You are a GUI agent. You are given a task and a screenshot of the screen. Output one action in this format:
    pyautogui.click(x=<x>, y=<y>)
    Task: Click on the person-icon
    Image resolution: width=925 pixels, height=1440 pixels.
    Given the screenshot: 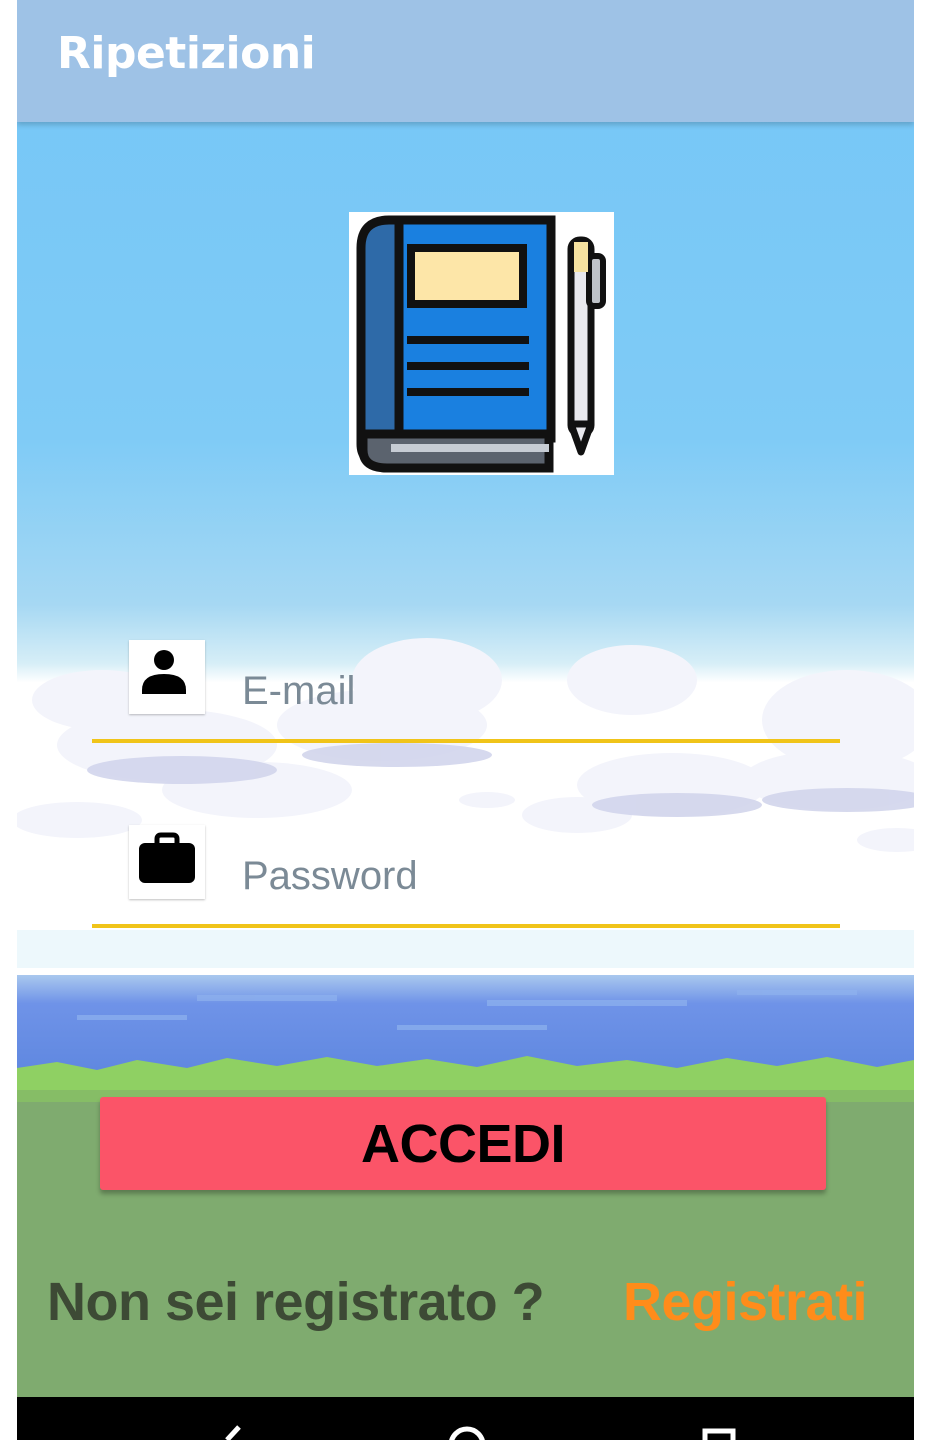 What is the action you would take?
    pyautogui.click(x=167, y=677)
    